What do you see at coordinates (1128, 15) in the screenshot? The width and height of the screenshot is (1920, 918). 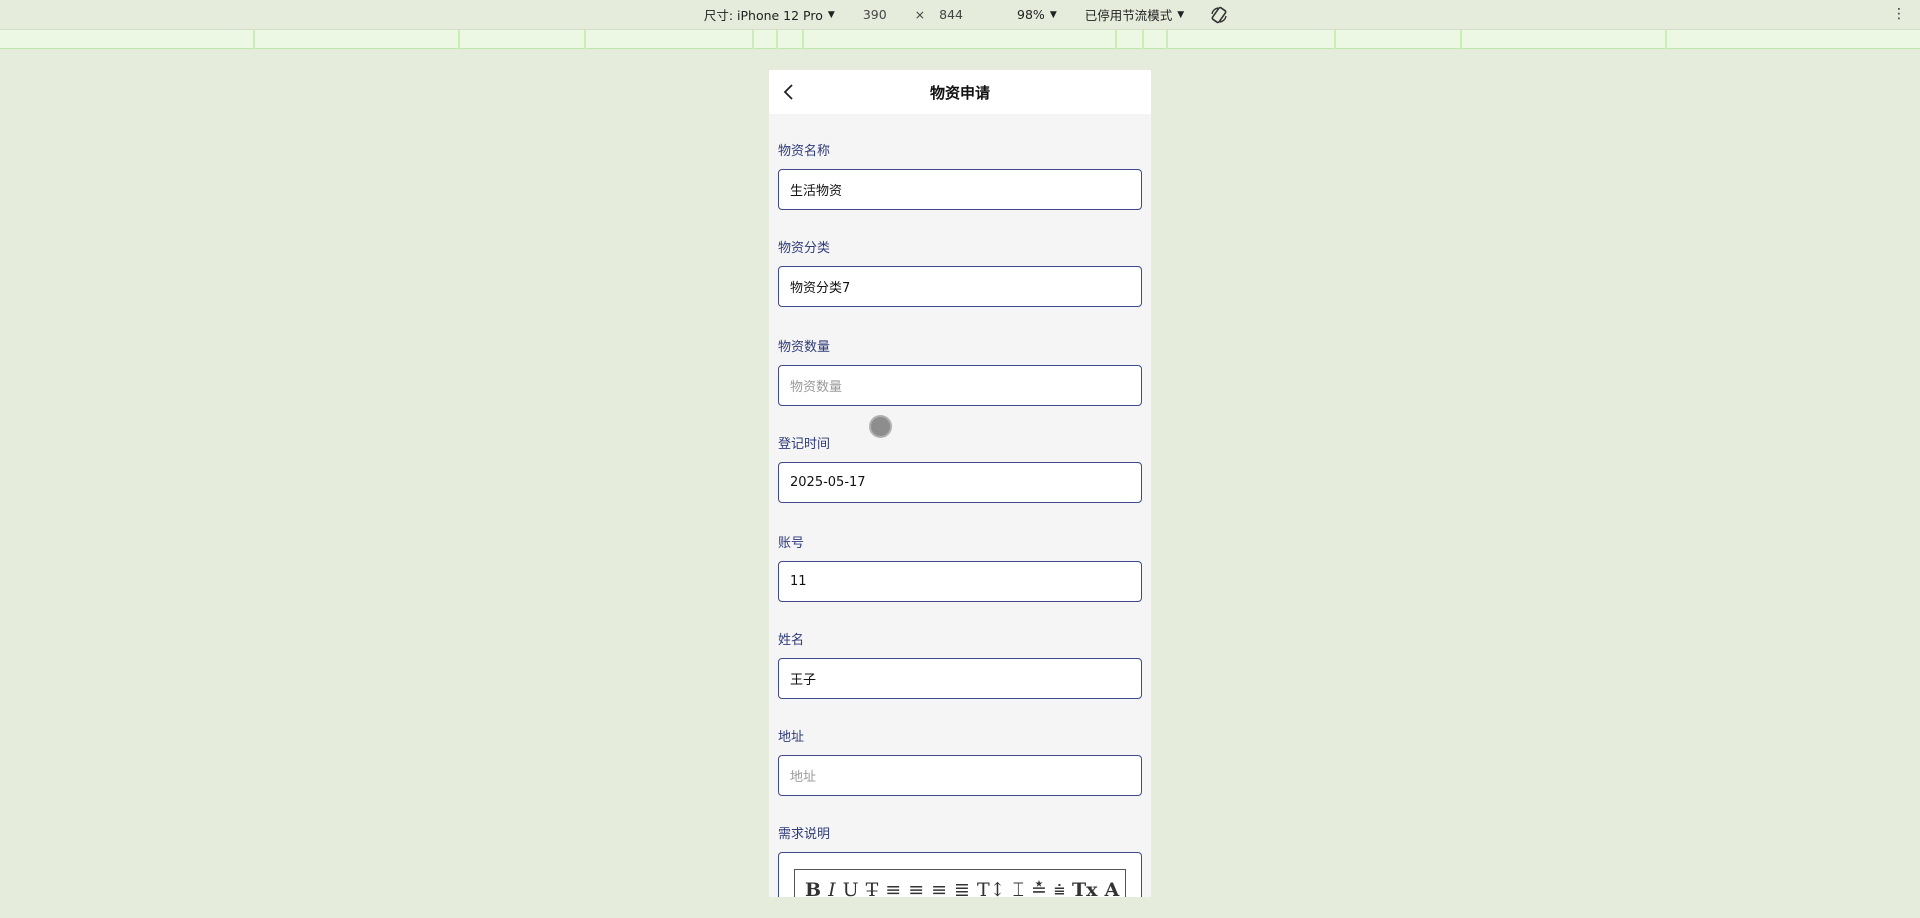 I see `throttle-label: 已停用节流模式` at bounding box center [1128, 15].